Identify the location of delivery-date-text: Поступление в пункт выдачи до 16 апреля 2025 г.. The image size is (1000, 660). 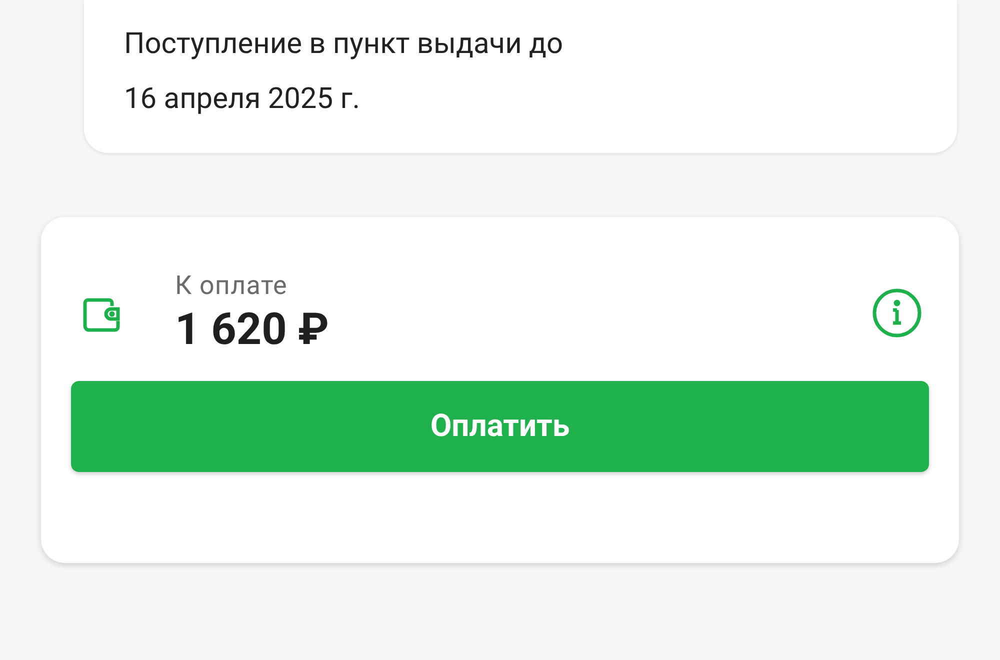
(344, 72).